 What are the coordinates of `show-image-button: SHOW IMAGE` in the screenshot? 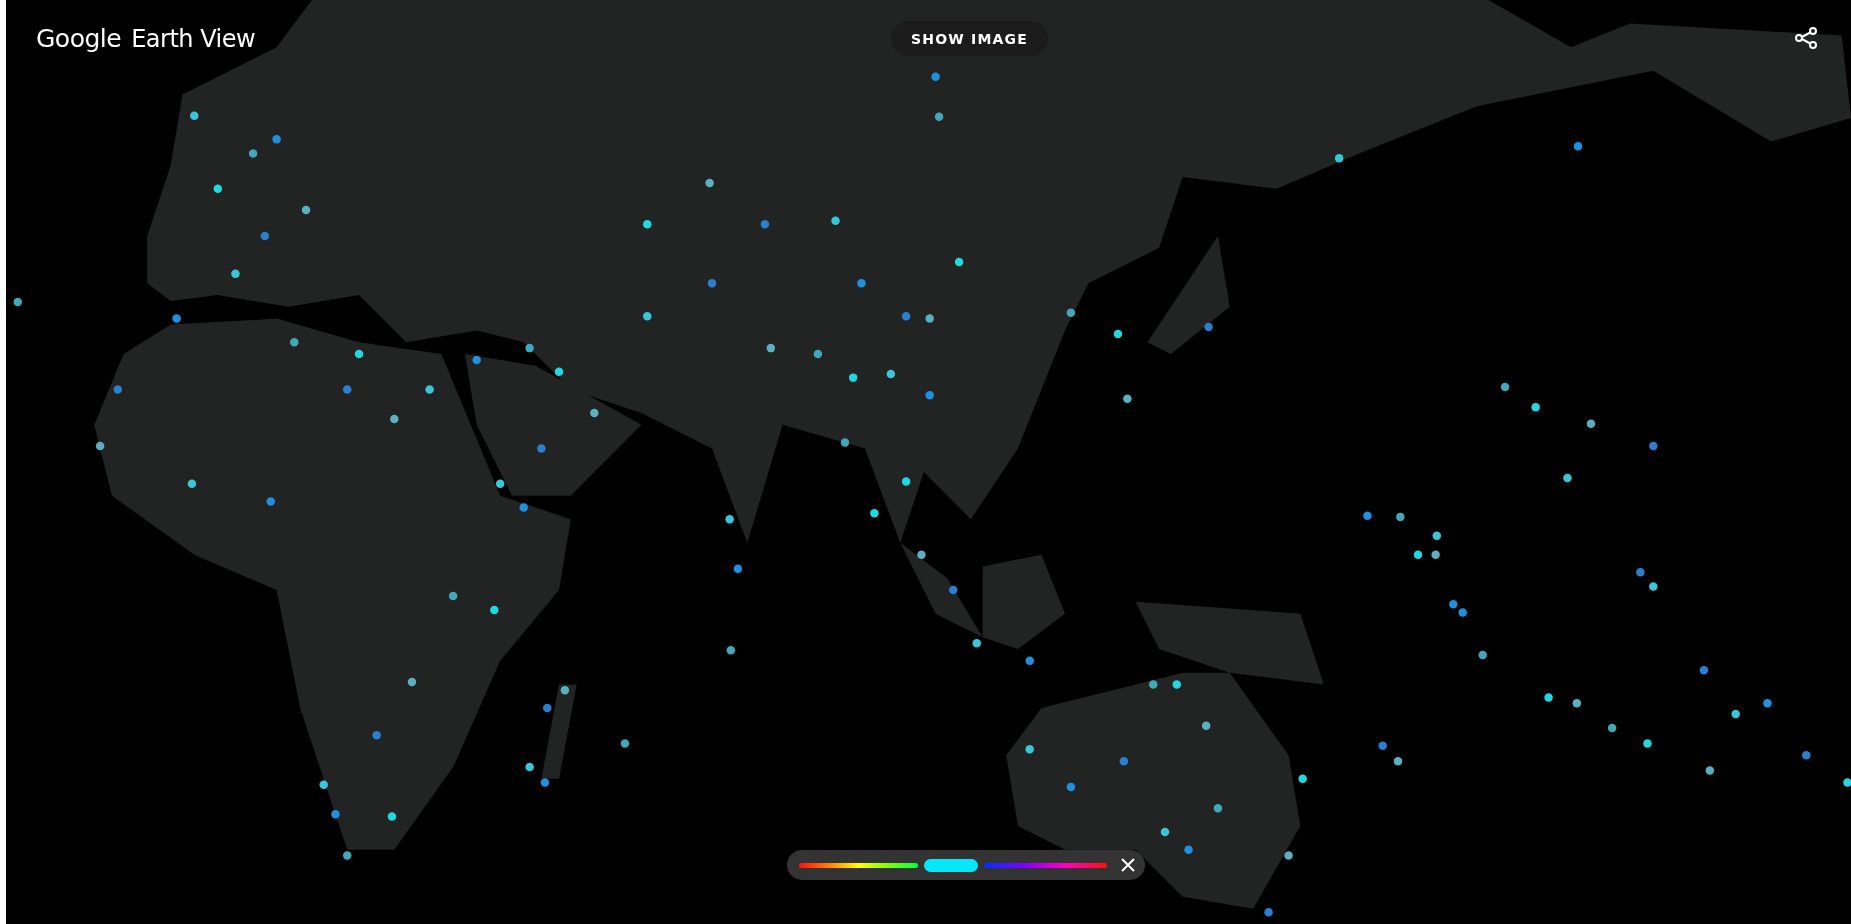 It's located at (970, 38).